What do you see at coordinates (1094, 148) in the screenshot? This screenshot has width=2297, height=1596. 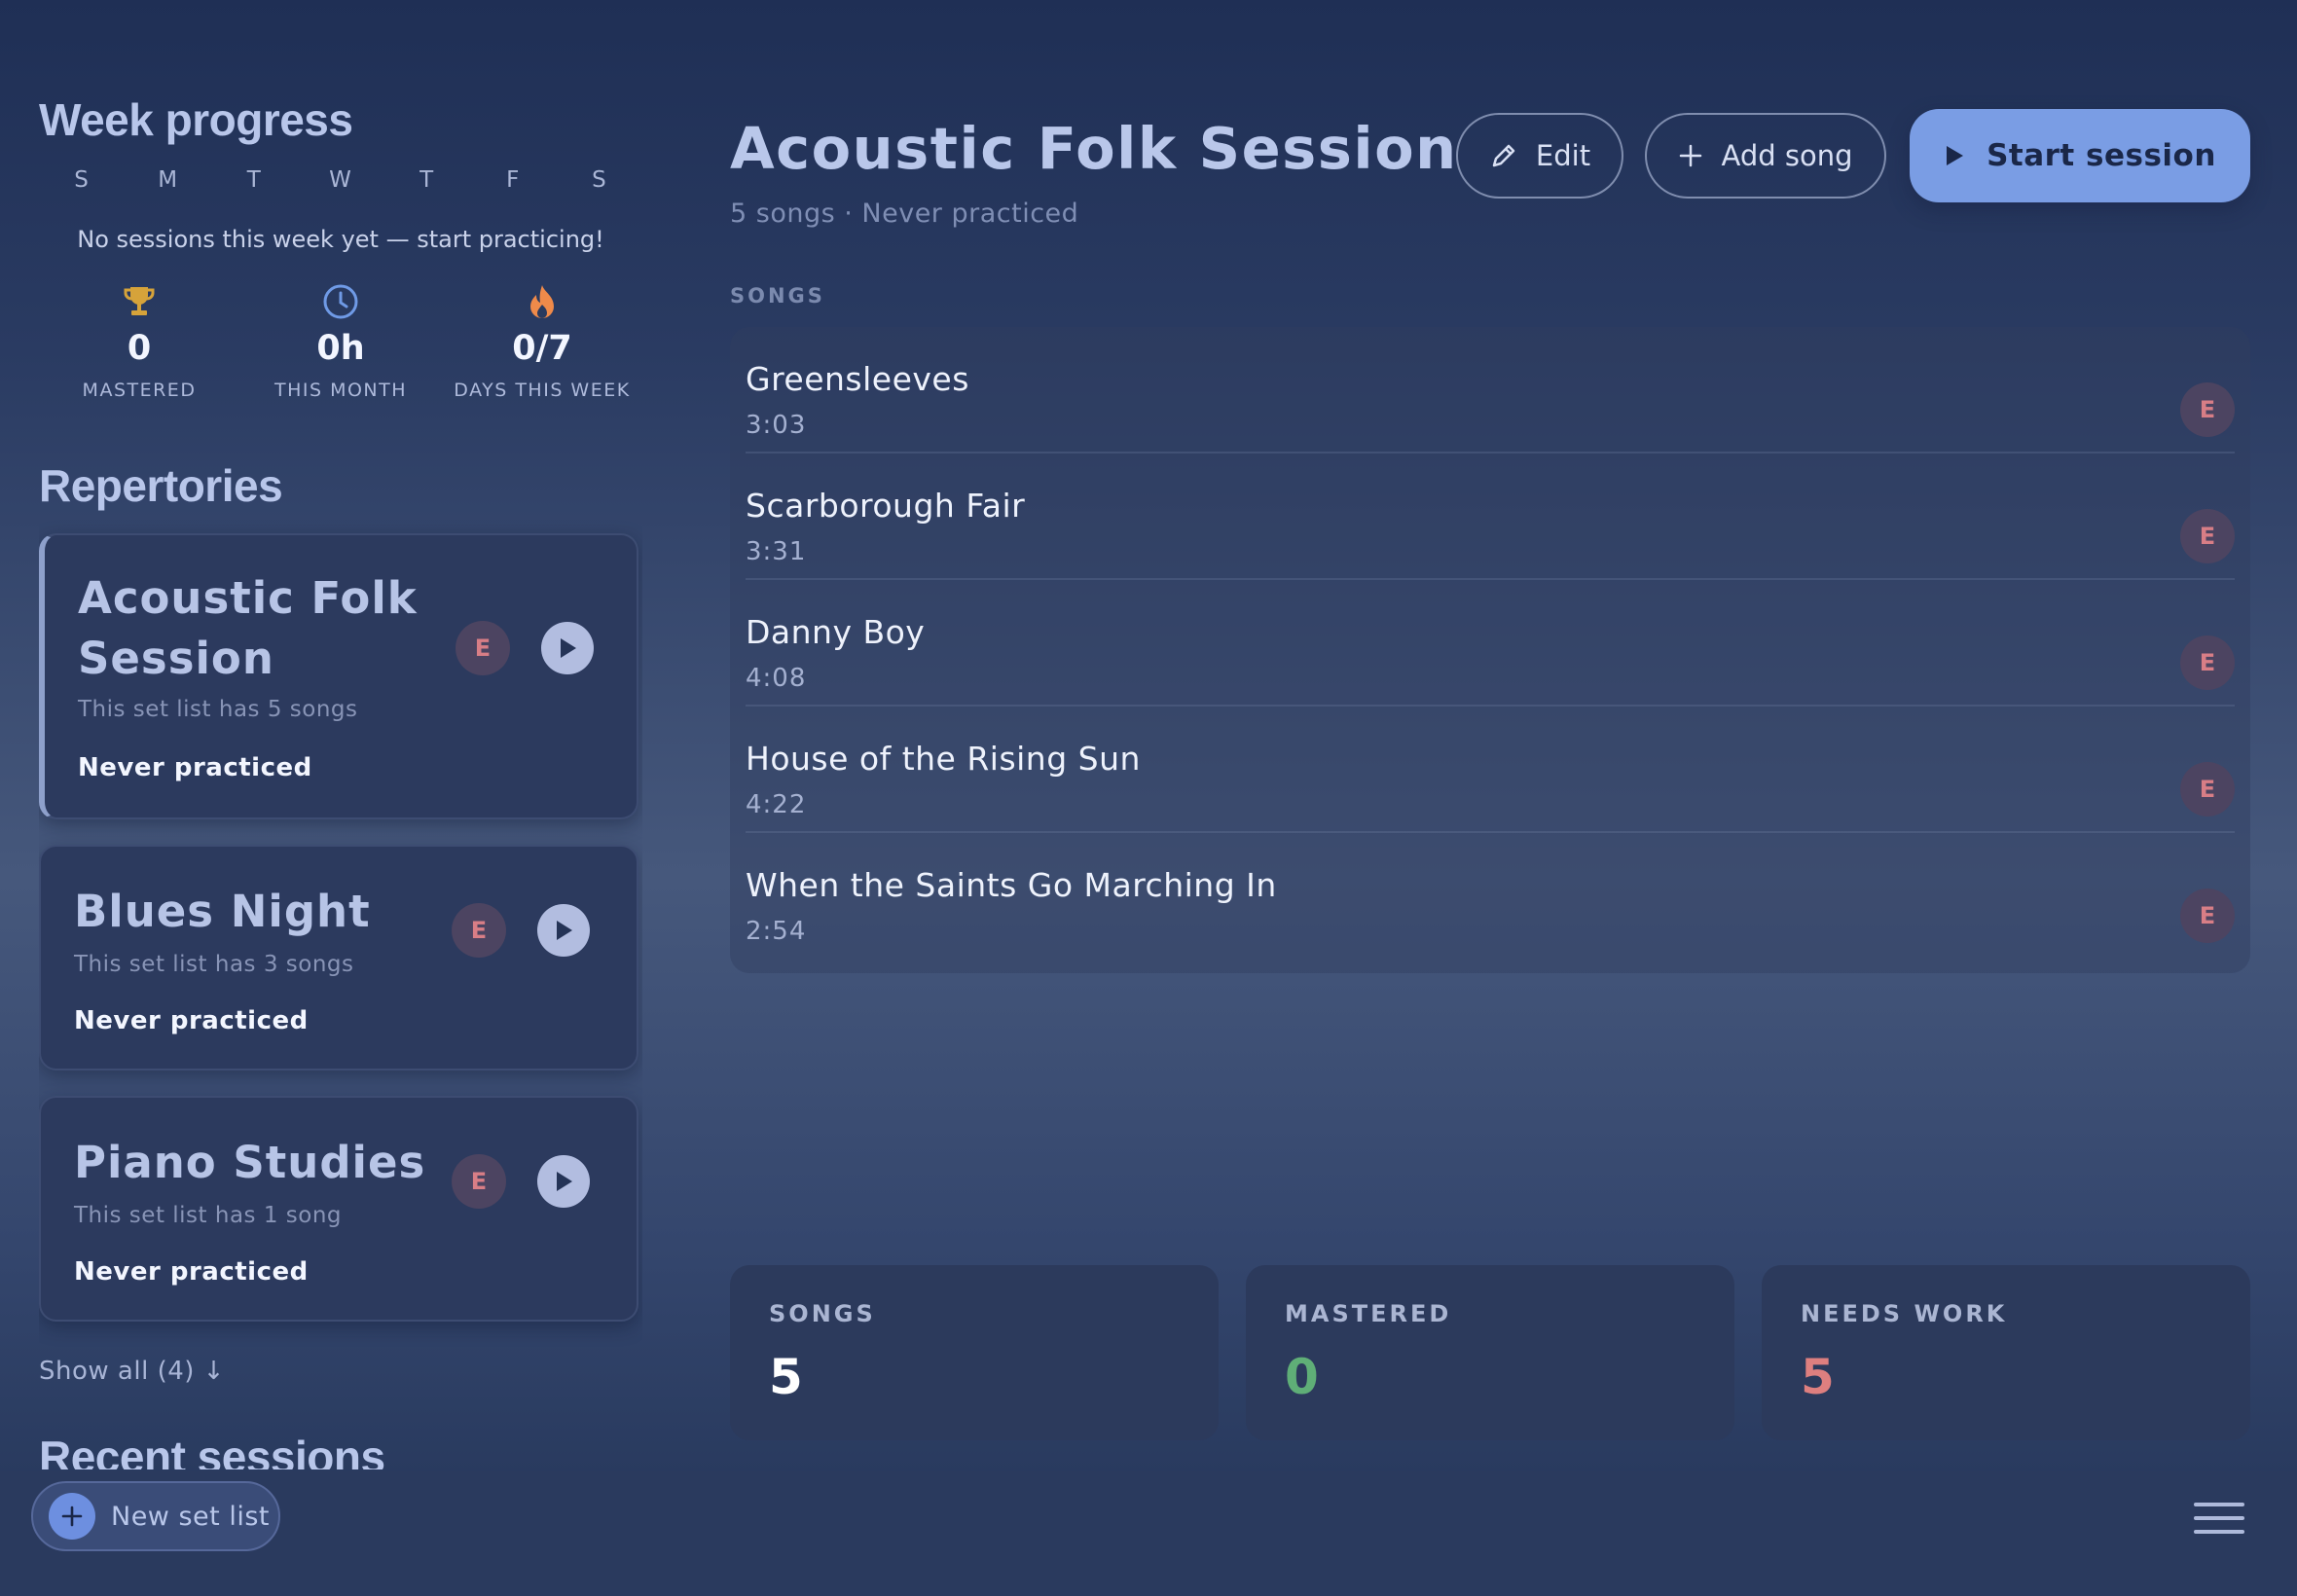 I see `page-title: Acoustic Folk Session` at bounding box center [1094, 148].